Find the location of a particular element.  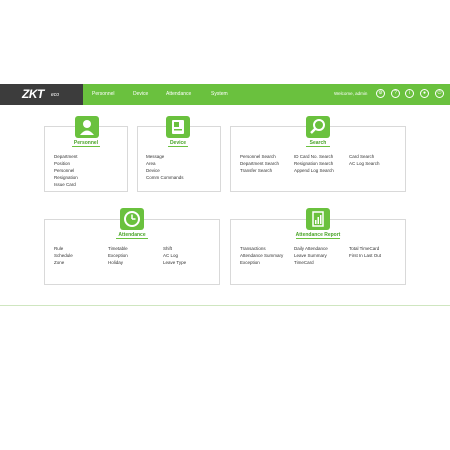

link-ac-log-search: AC Log Search is located at coordinates (364, 163).